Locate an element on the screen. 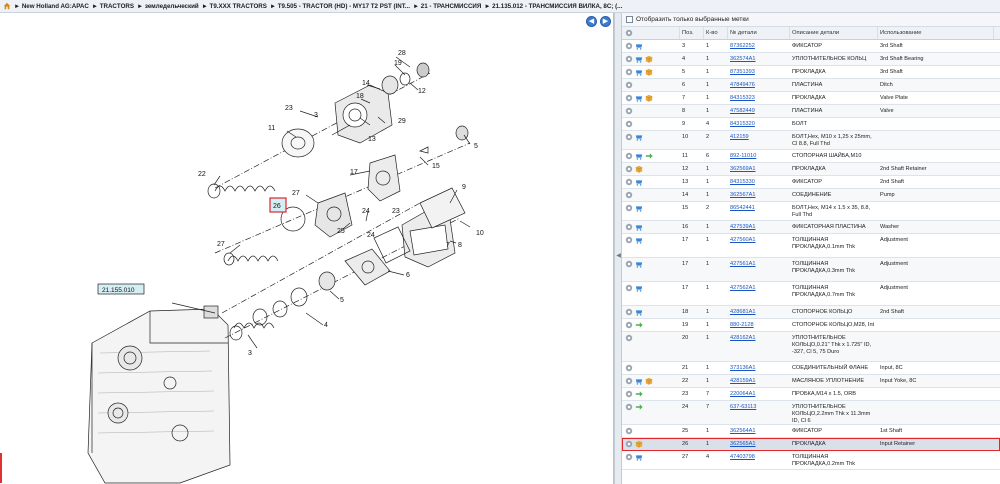 Image resolution: width=1000 pixels, height=484 pixels. table-row: 14 1 362567A1 СОЕДИНЕНИЕ Pump is located at coordinates (811, 195).